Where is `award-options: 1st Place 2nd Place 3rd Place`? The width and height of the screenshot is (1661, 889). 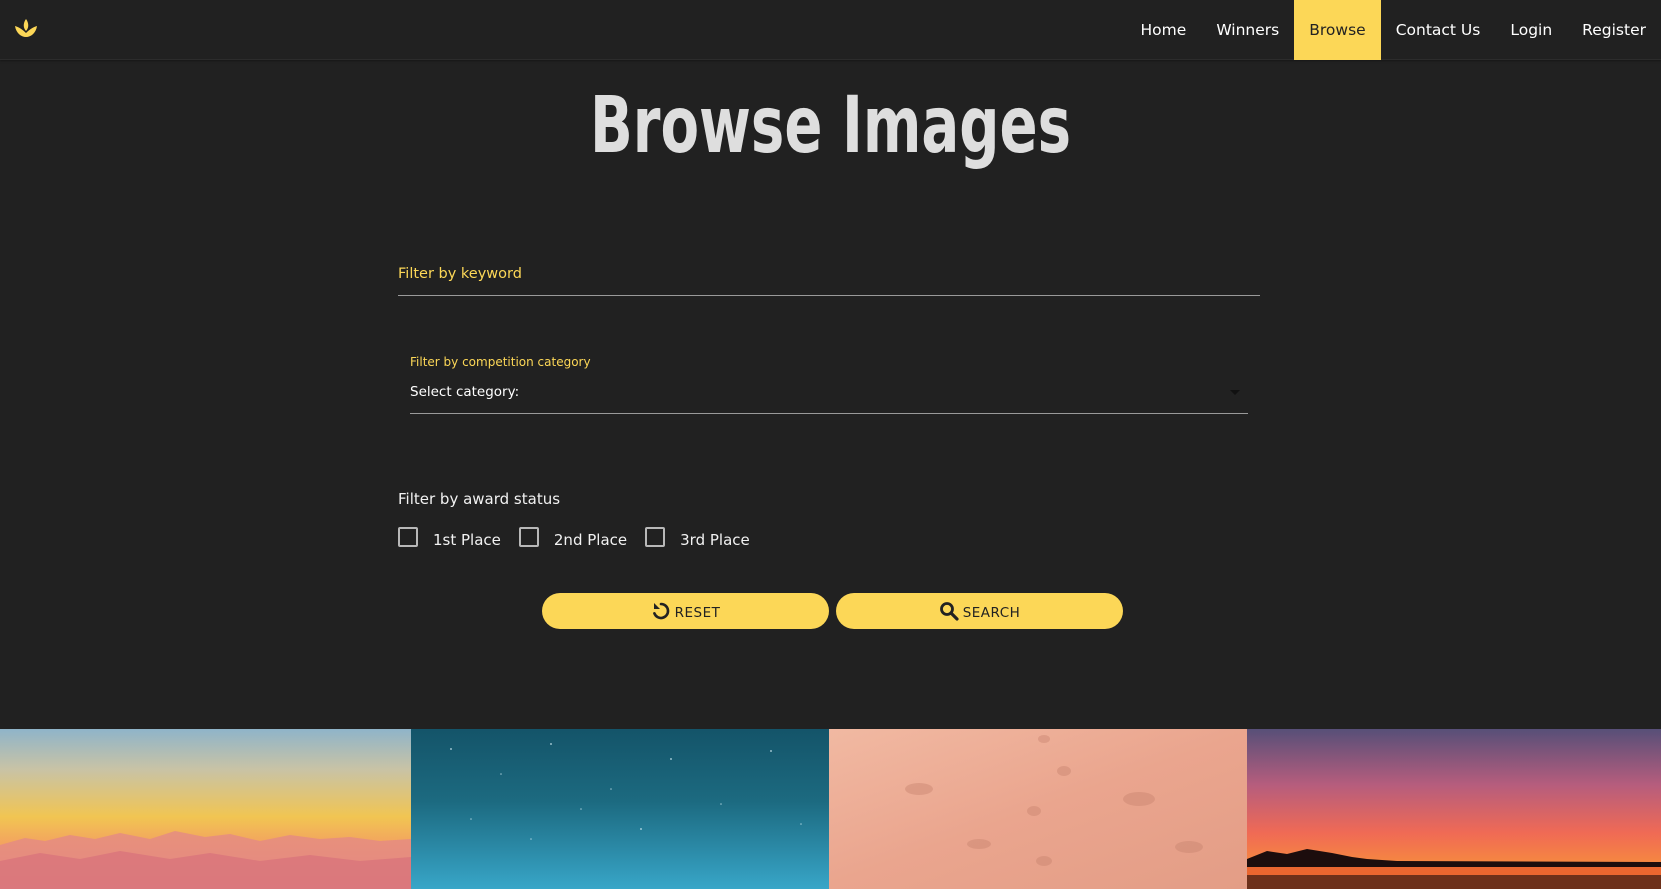 award-options: 1st Place 2nd Place 3rd Place is located at coordinates (583, 538).